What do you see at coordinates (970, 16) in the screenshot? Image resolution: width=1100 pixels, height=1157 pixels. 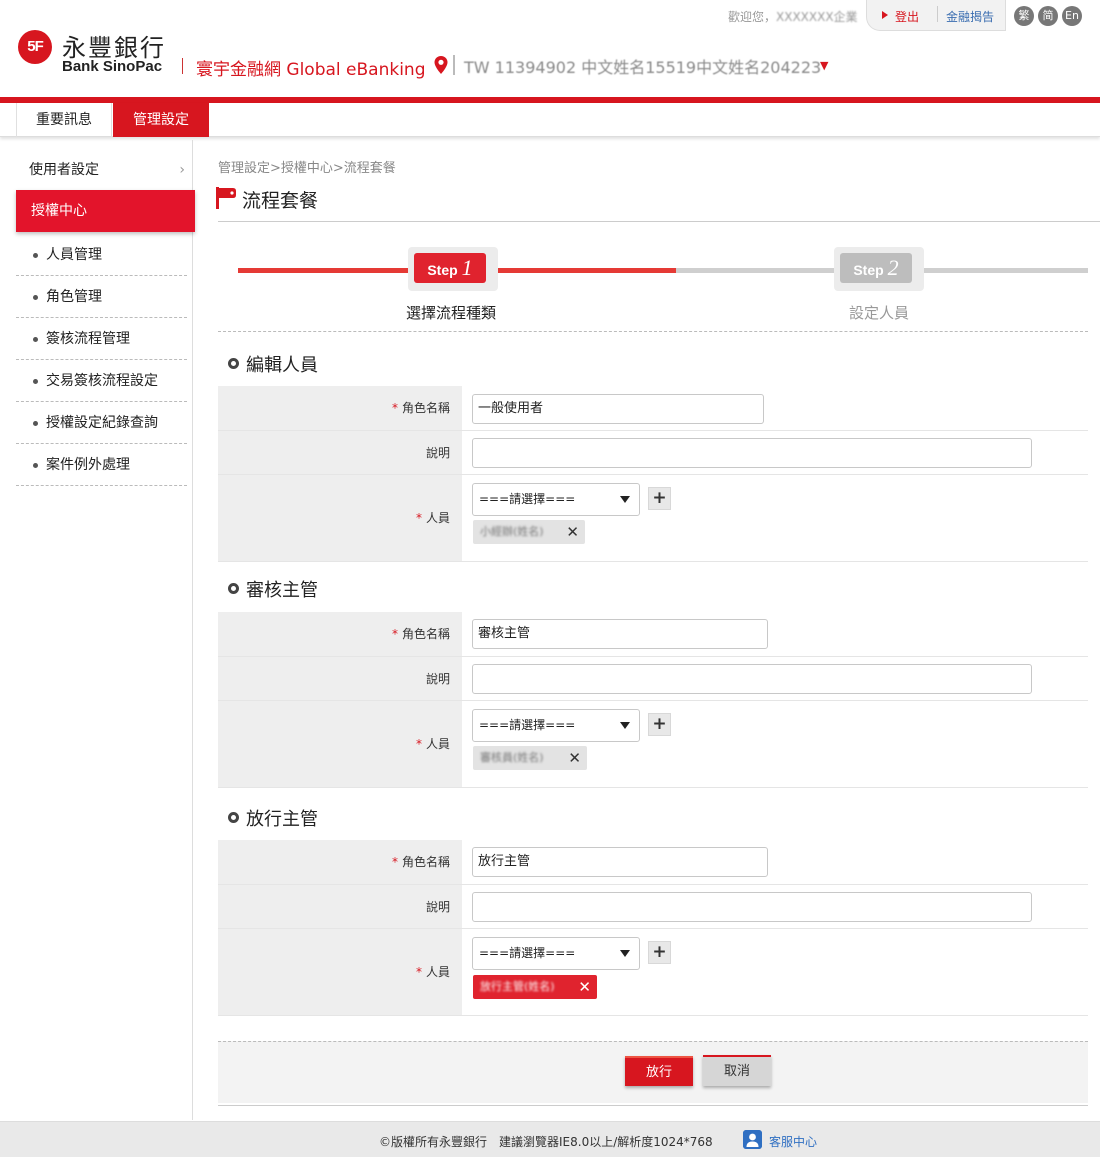 I see `announcement-link: 金融揭告` at bounding box center [970, 16].